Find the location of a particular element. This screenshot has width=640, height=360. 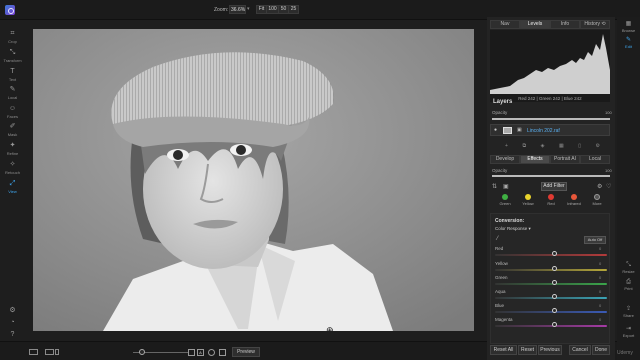

tool-label: Refine is located at coordinates (12, 153).